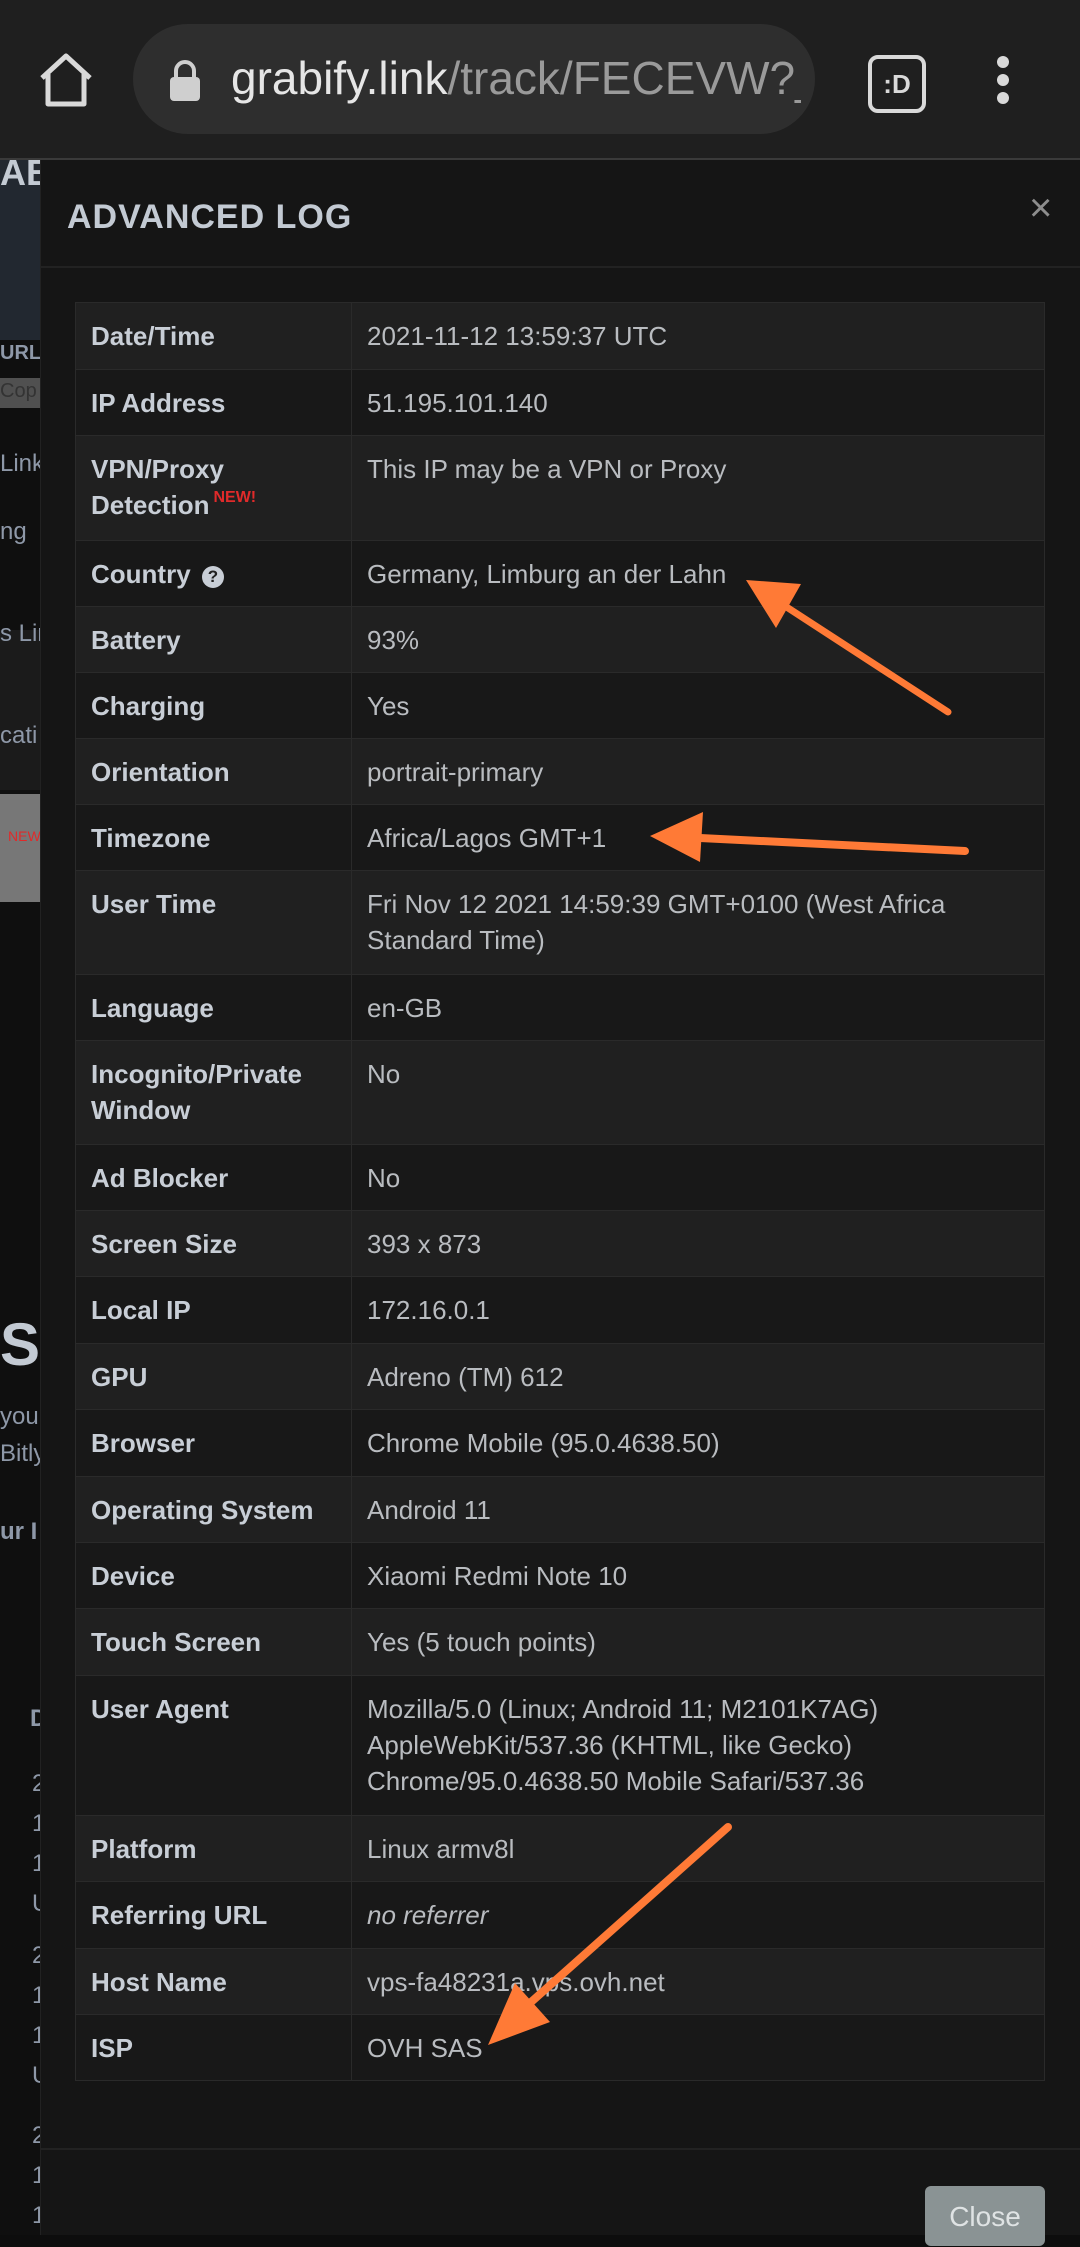 The image size is (1080, 2247). I want to click on row-value: This IP may be a VPN or Proxy, so click(698, 488).